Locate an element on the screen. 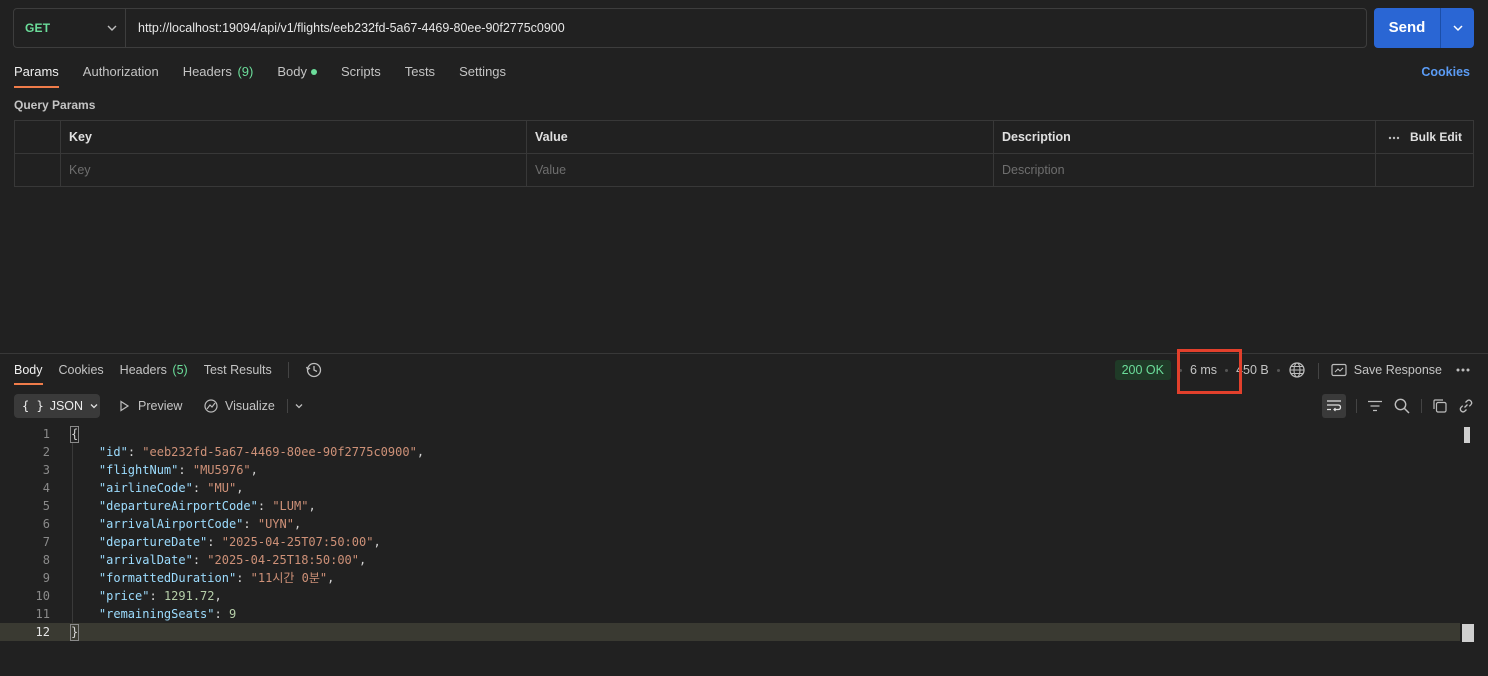  editor-scrollbar is located at coordinates (1467, 535).